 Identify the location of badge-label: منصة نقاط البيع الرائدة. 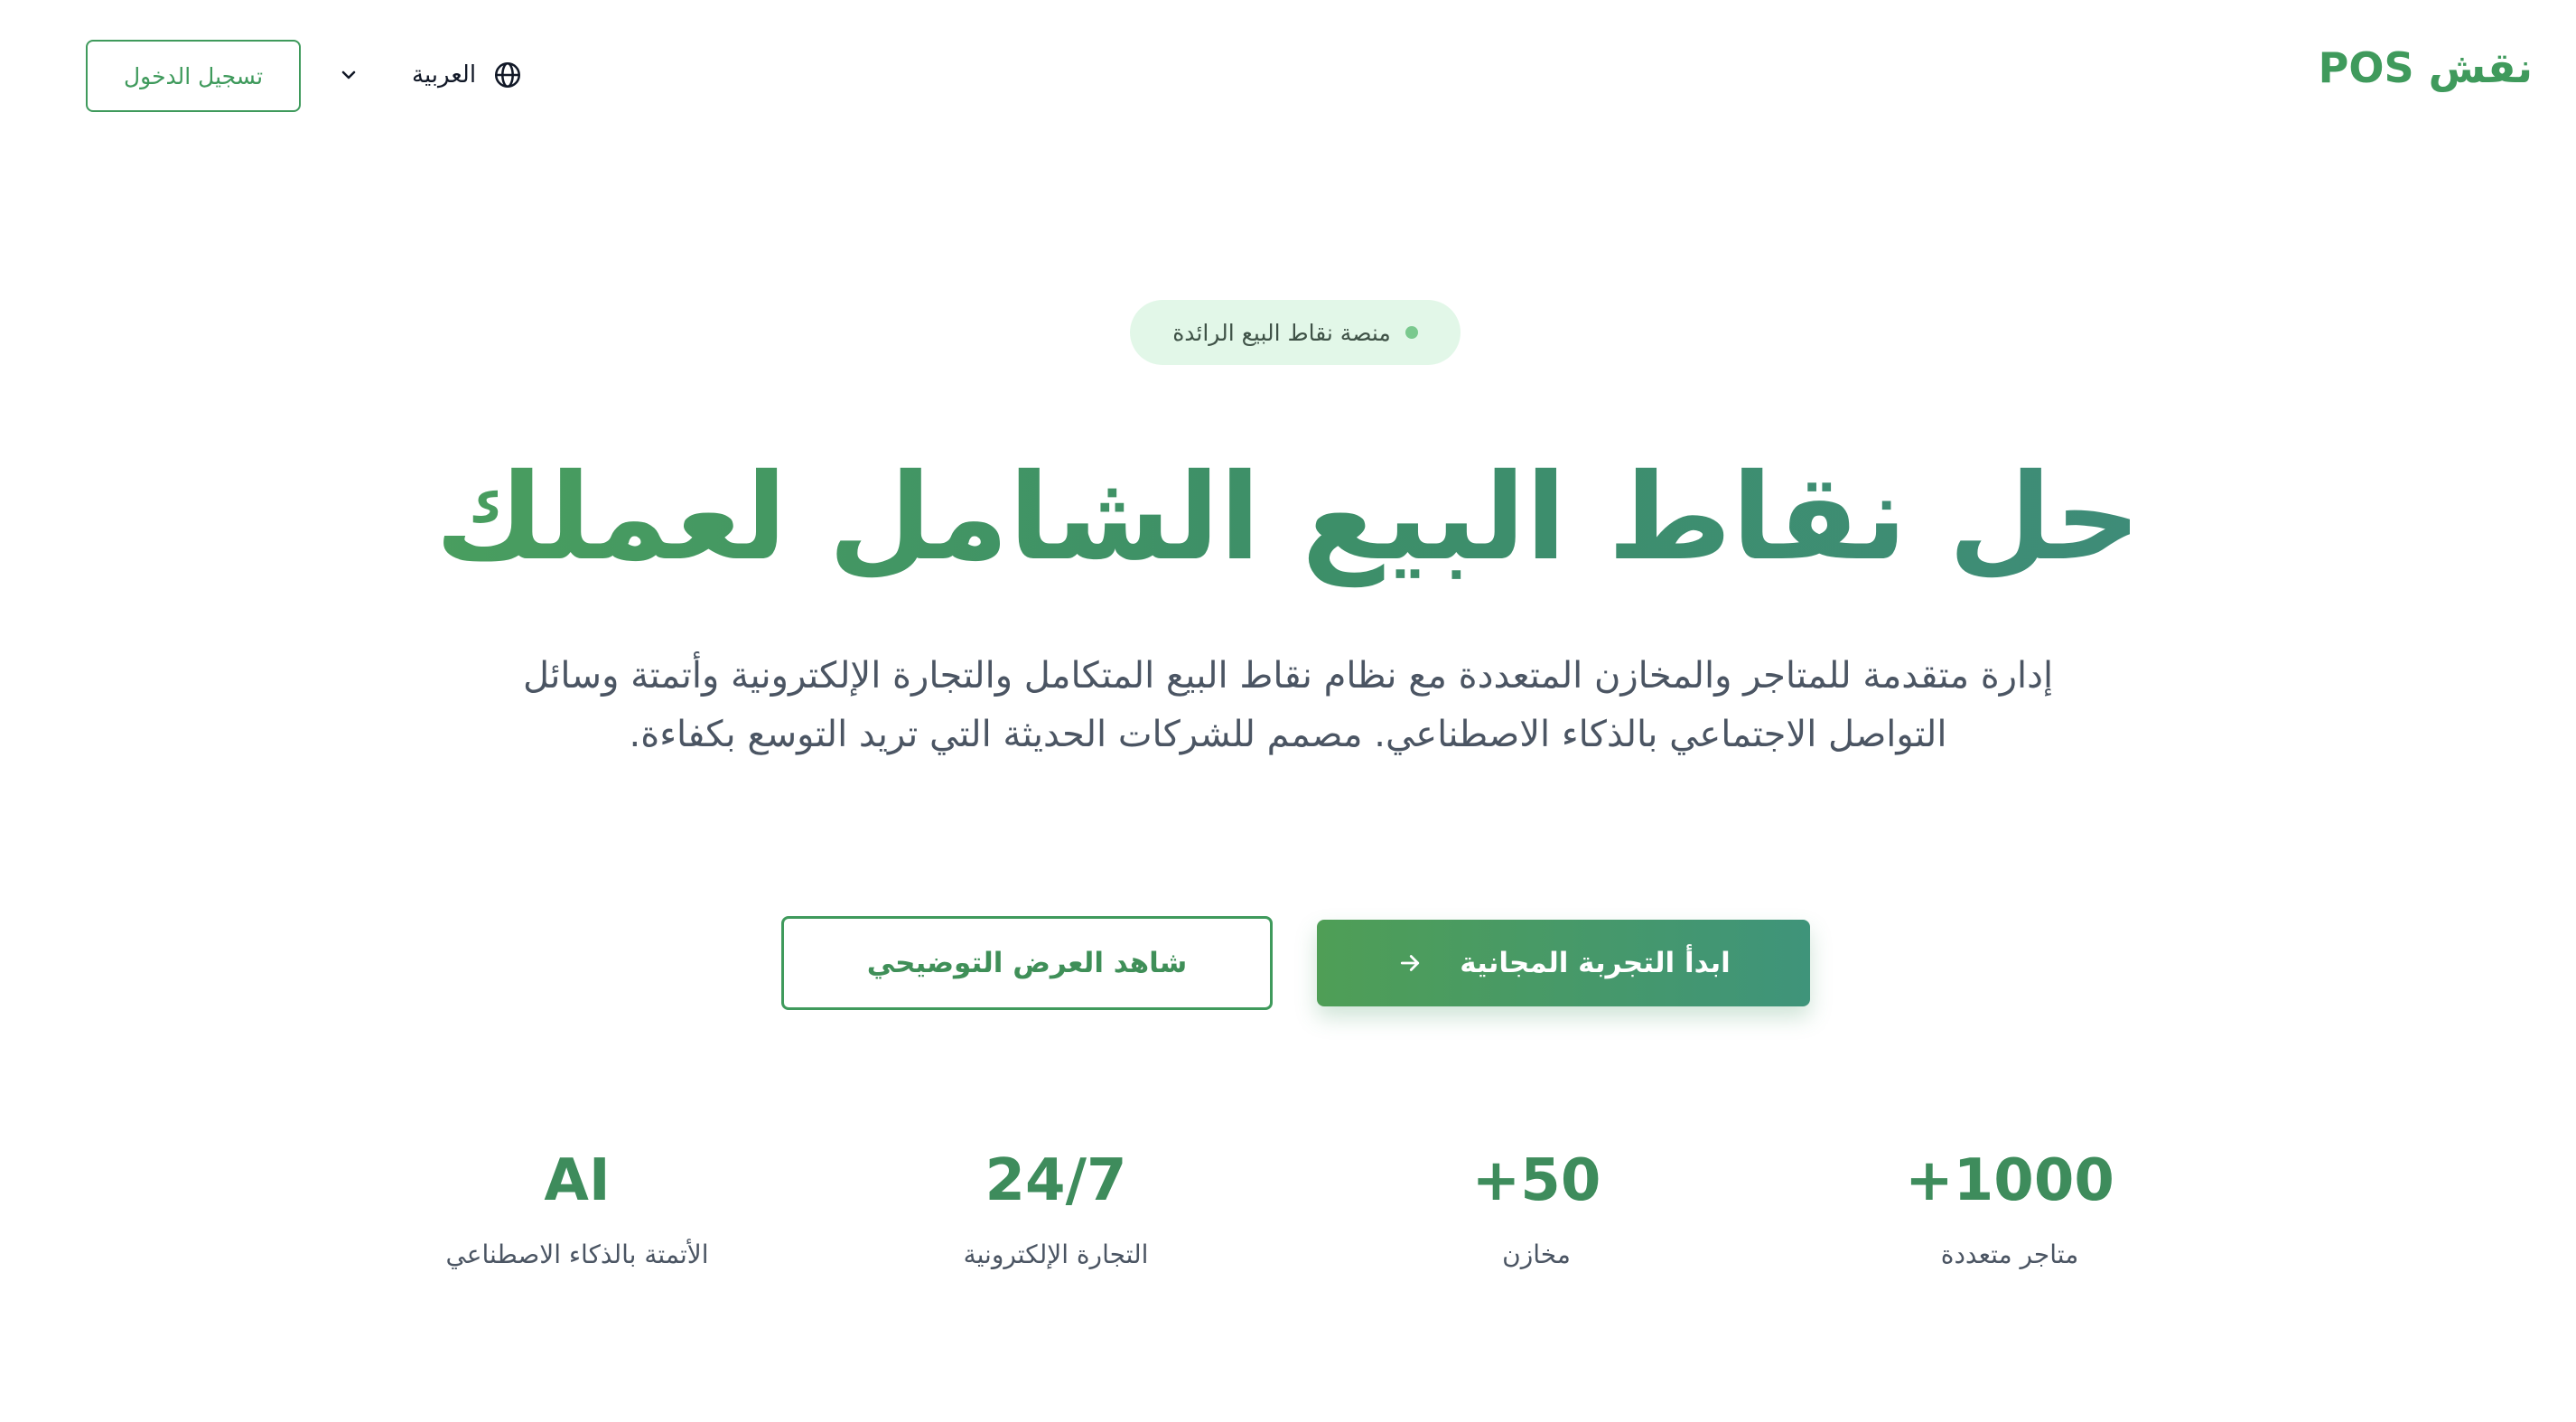
(1281, 332).